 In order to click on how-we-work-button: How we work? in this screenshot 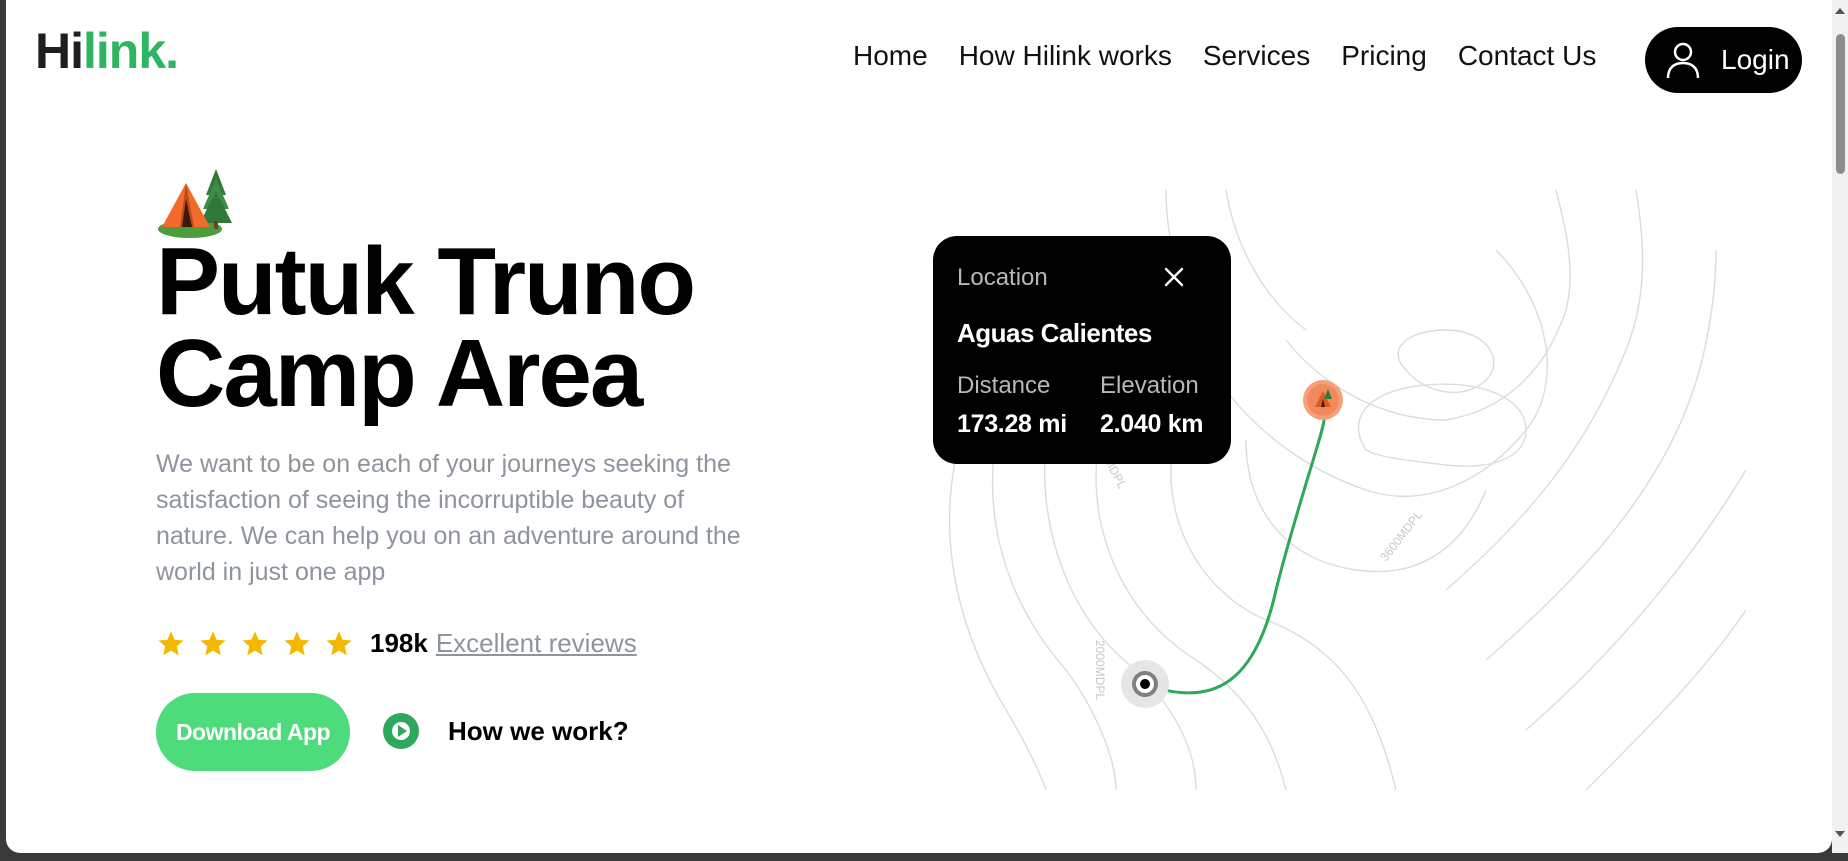, I will do `click(505, 731)`.